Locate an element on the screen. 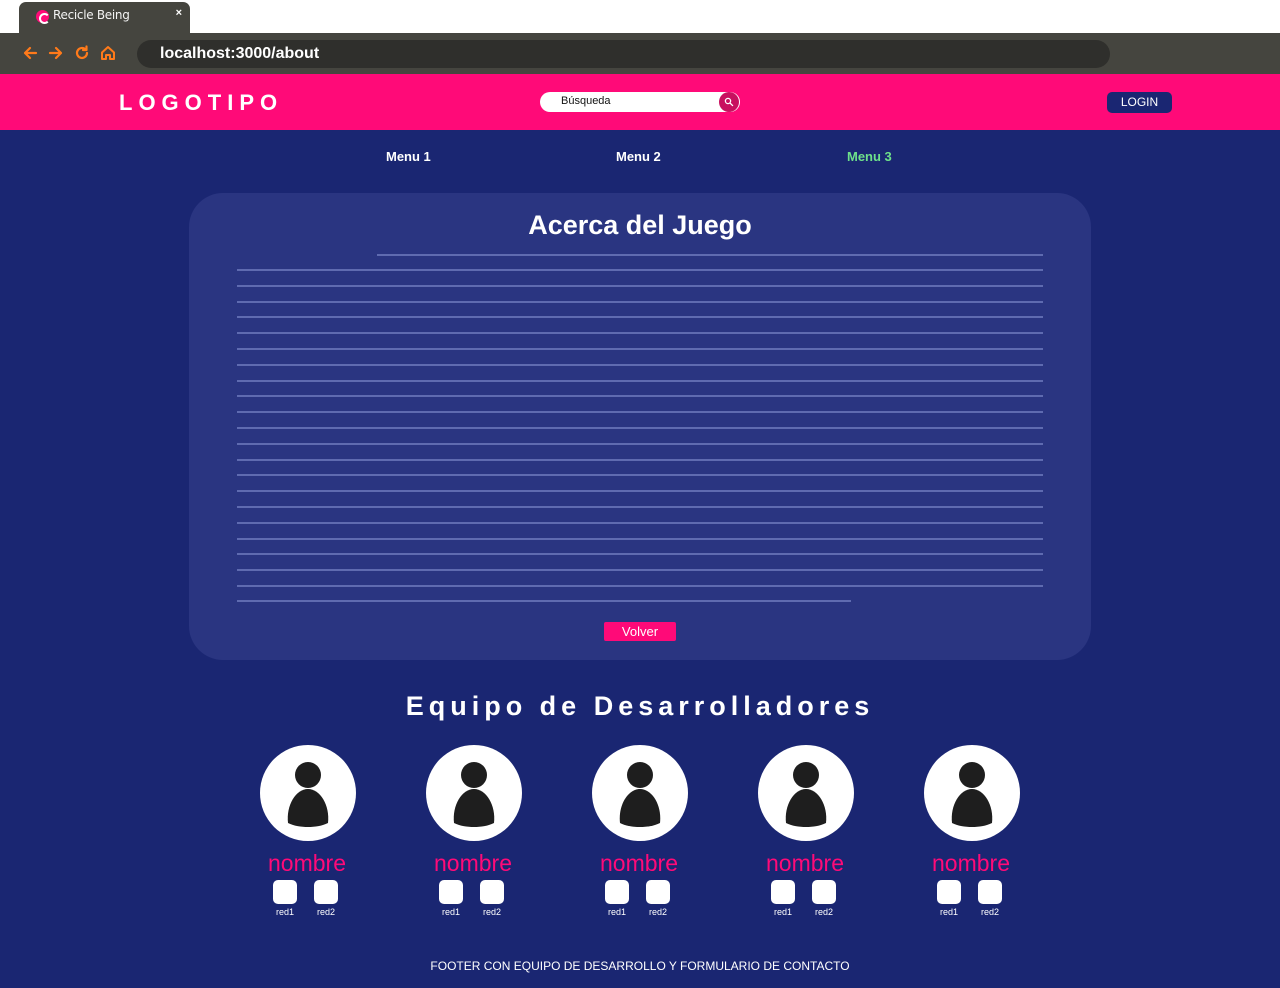 The image size is (1280, 988). back-arrow-icon is located at coordinates (30, 53).